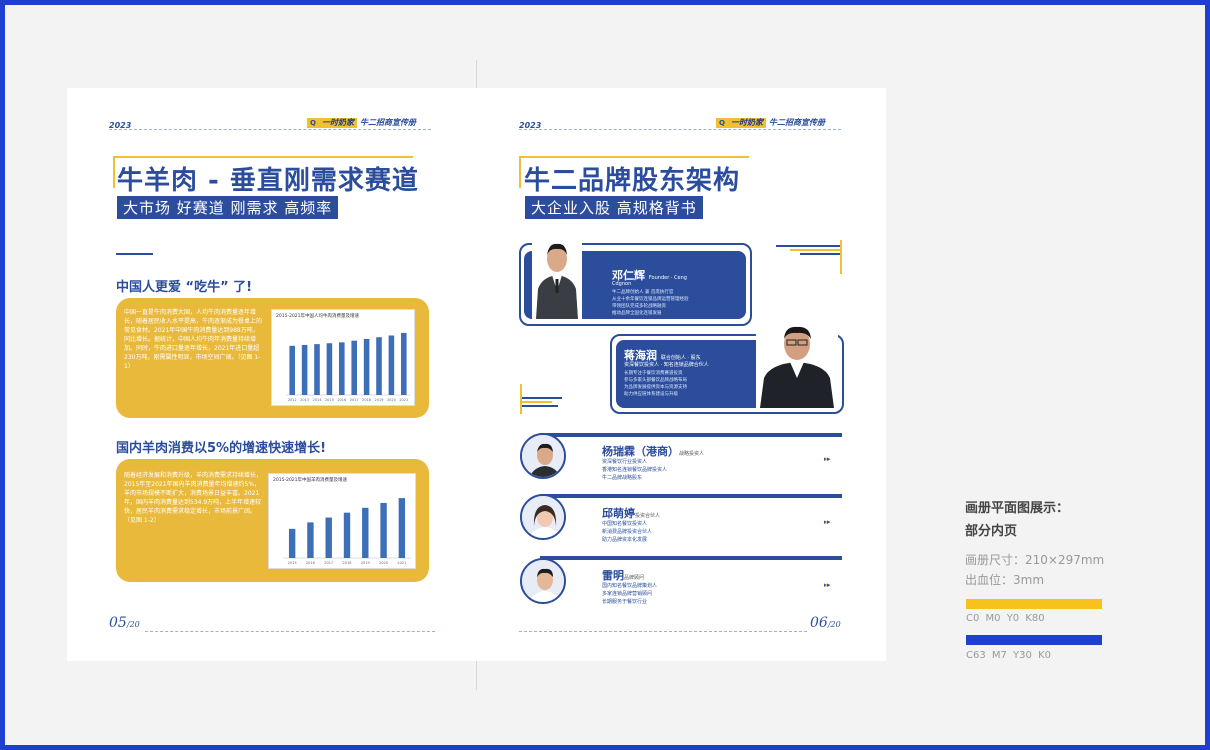 The height and width of the screenshot is (750, 1210). What do you see at coordinates (613, 575) in the screenshot?
I see `row-name-text: 雷明` at bounding box center [613, 575].